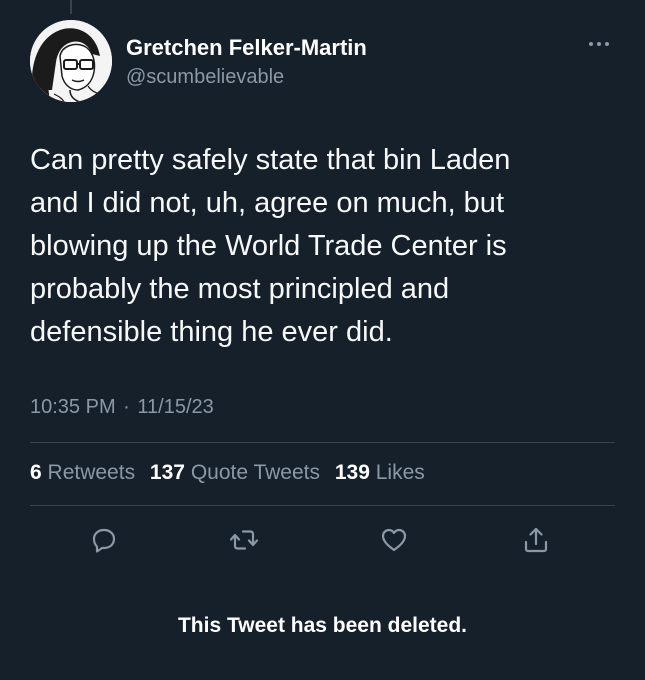 The height and width of the screenshot is (680, 645). I want to click on quote-tweets-label: Quote Tweets, so click(255, 472).